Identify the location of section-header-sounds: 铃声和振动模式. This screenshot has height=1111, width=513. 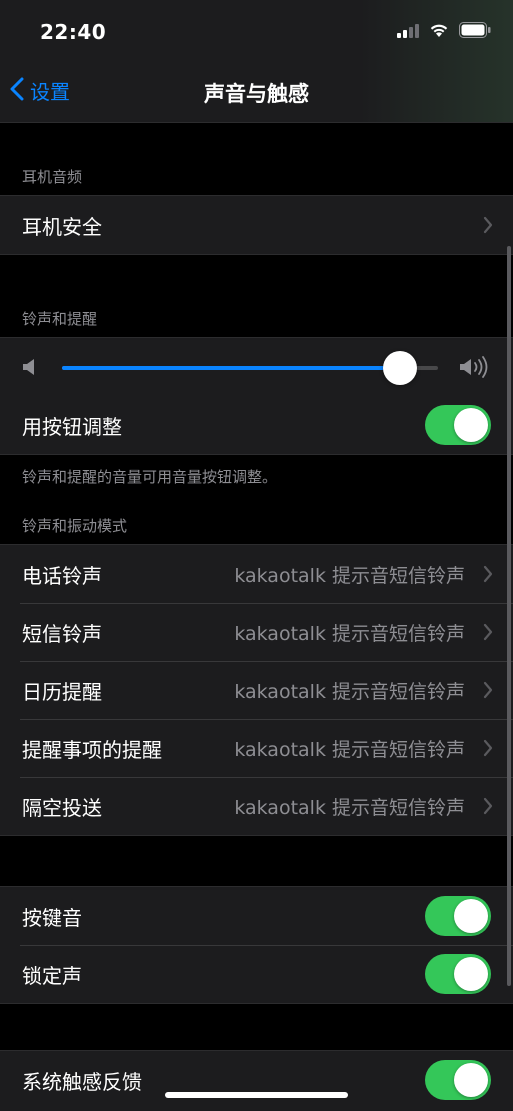
(75, 526).